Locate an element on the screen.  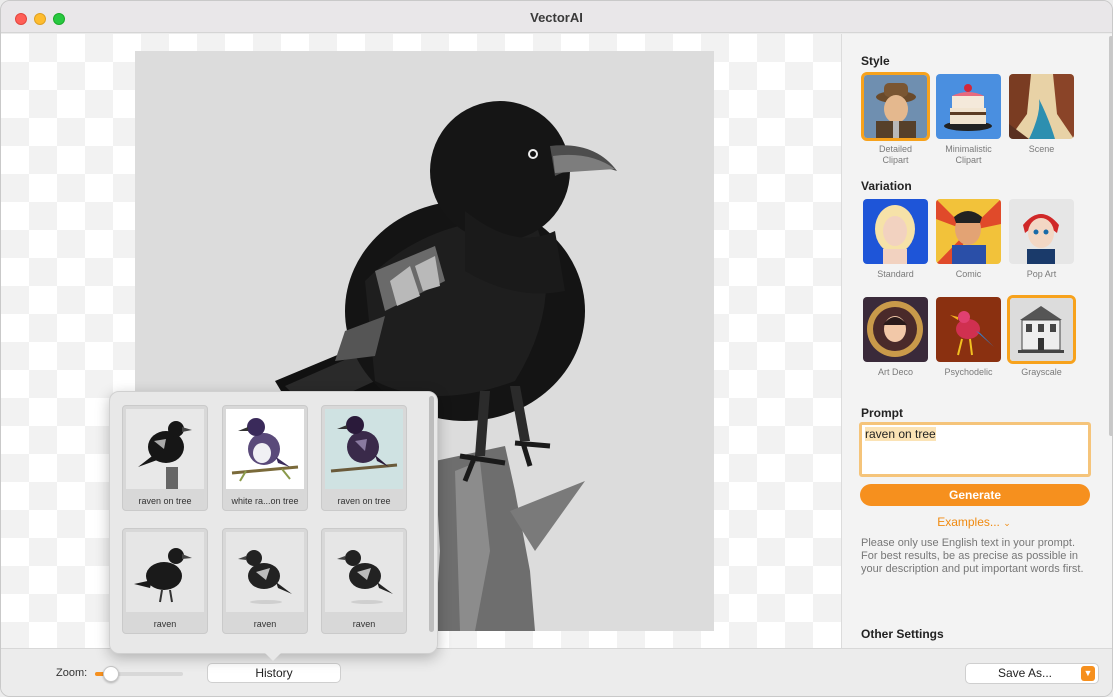
variation-grayscale: Grayscale is located at coordinates (1041, 336).